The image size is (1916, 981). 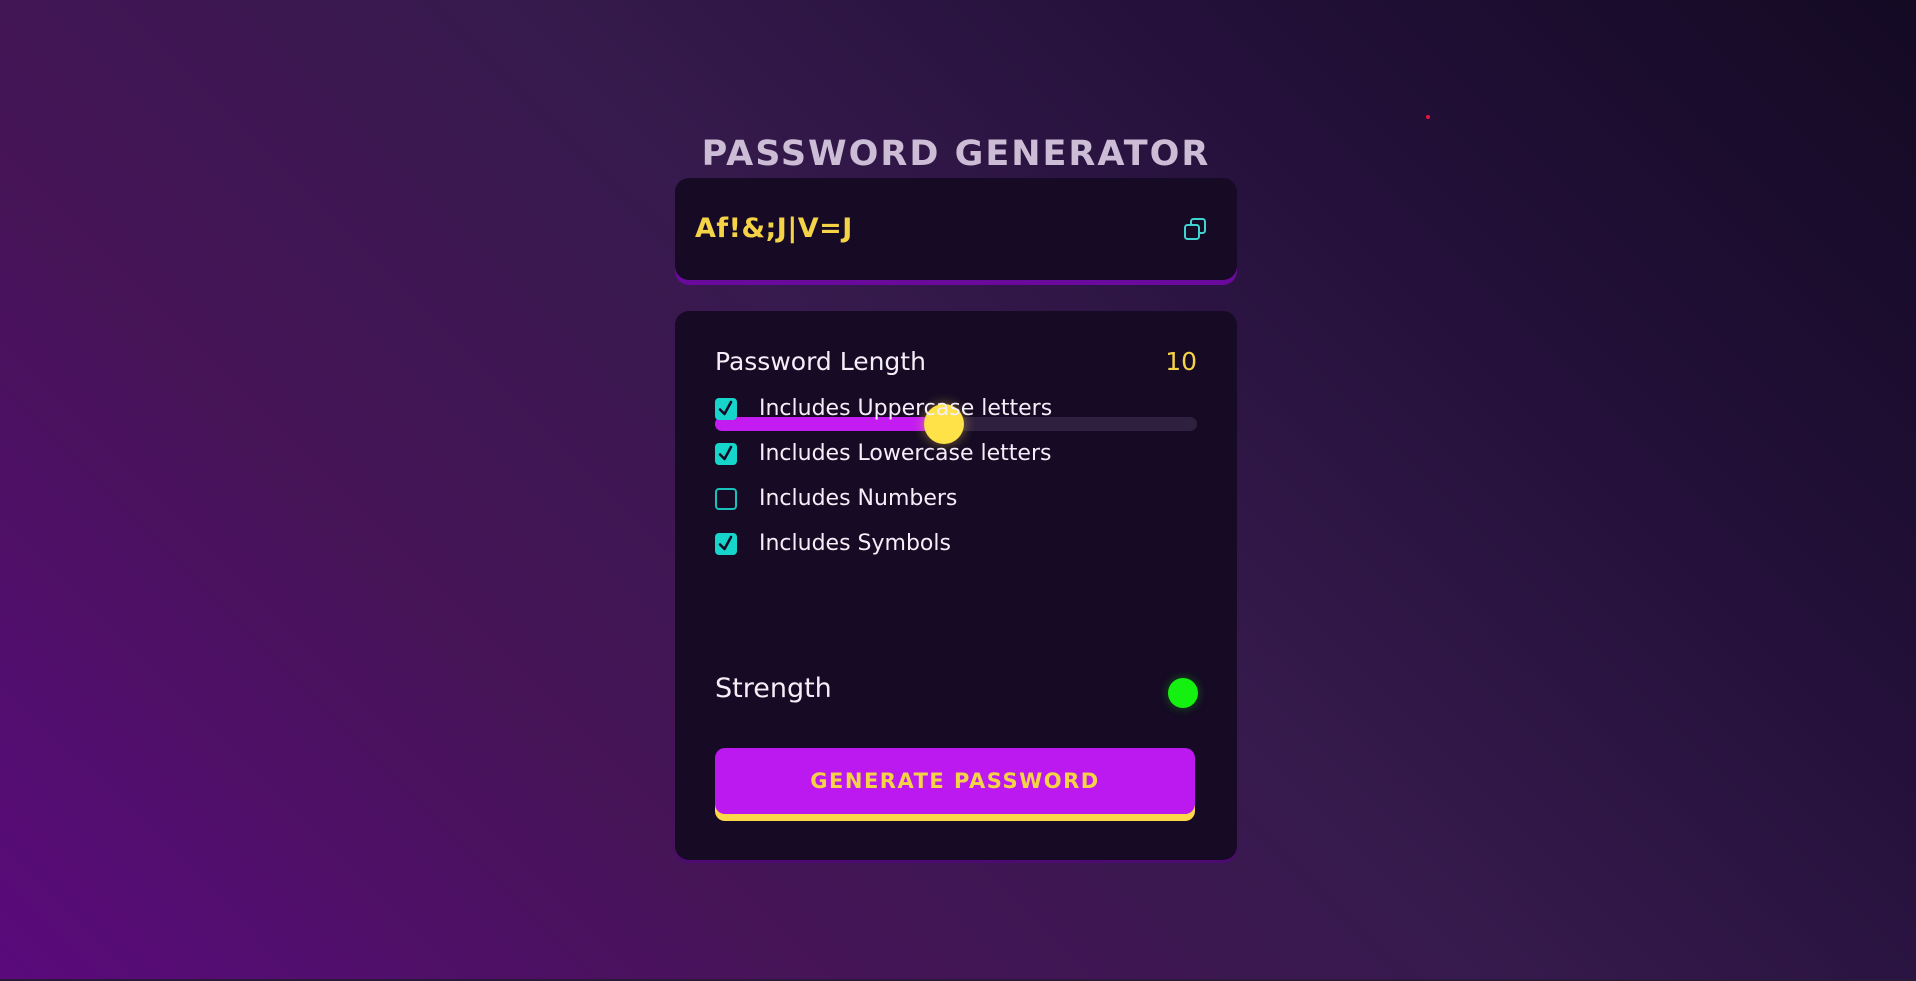 What do you see at coordinates (774, 228) in the screenshot?
I see `generated-password: Af!&;J|V=J` at bounding box center [774, 228].